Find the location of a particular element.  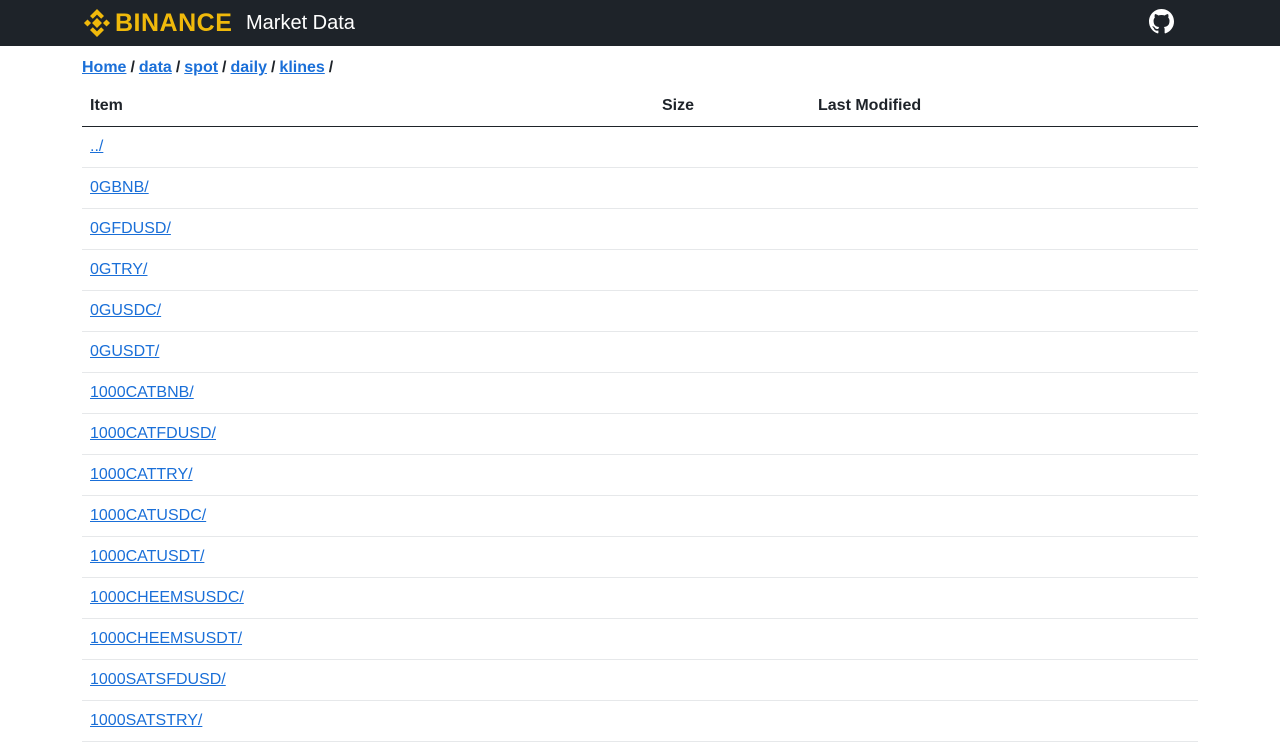

breadcrumb-klines: klines is located at coordinates (301, 67).